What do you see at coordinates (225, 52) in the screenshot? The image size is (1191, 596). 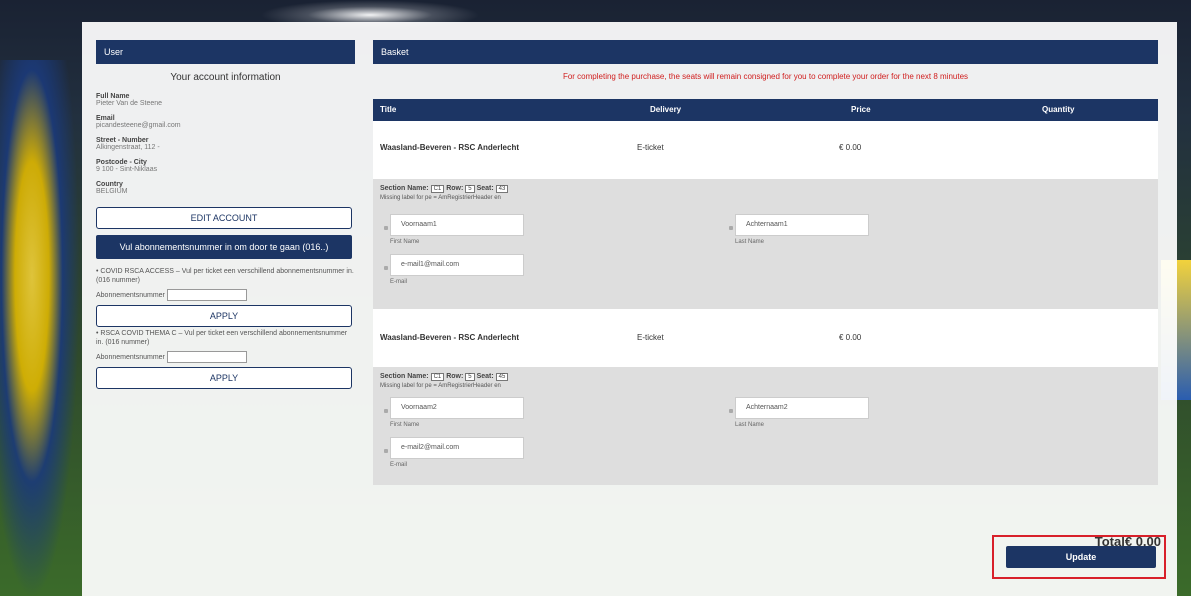 I see `user-header: User` at bounding box center [225, 52].